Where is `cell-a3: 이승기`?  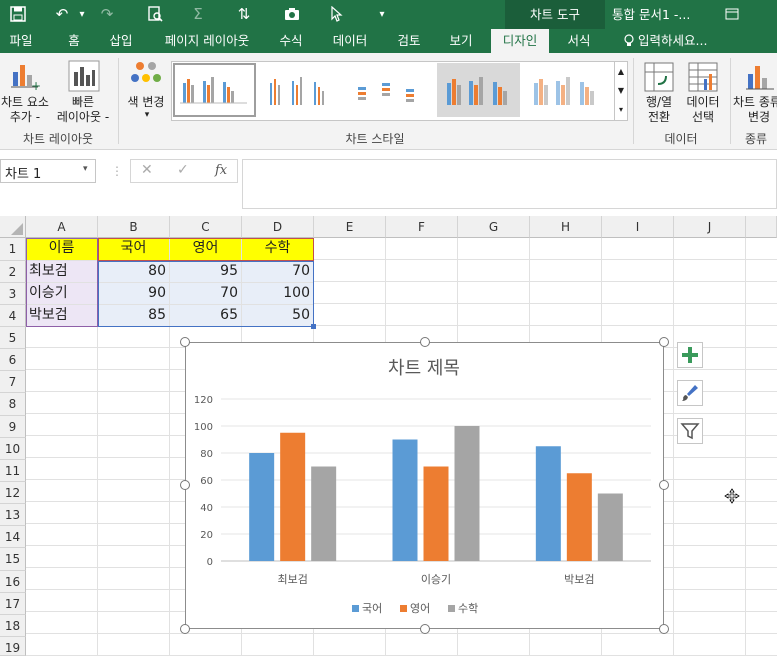 cell-a3: 이승기 is located at coordinates (62, 294).